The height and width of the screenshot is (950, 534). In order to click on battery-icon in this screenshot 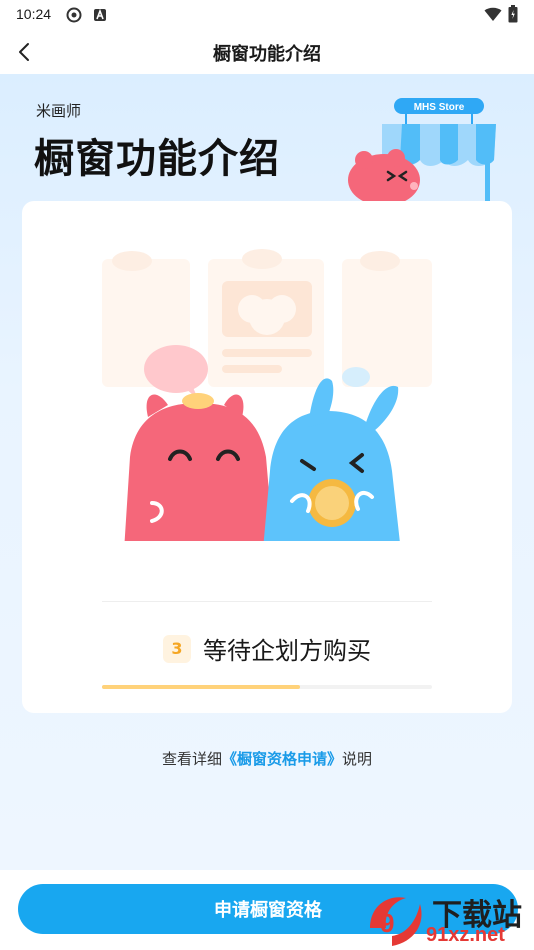, I will do `click(513, 14)`.